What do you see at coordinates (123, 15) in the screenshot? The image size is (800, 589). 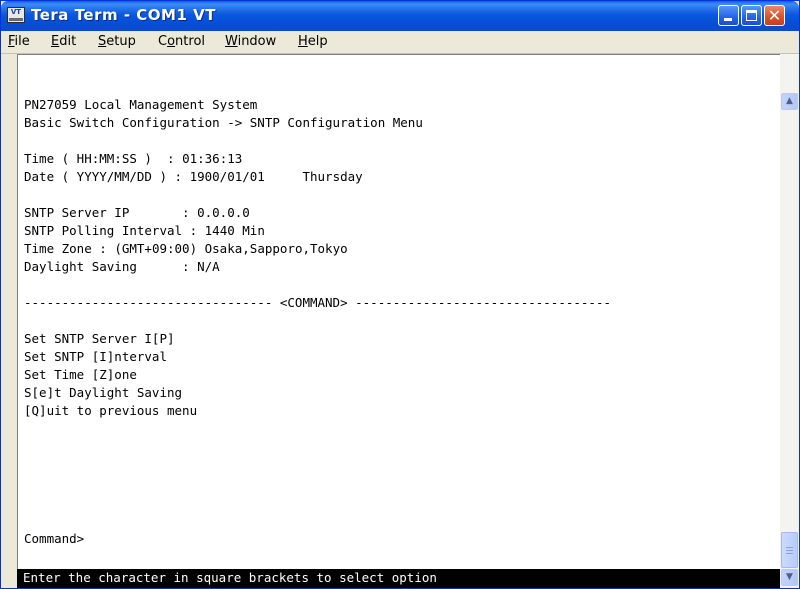 I see `window-title: Tera Term - COM1 VT` at bounding box center [123, 15].